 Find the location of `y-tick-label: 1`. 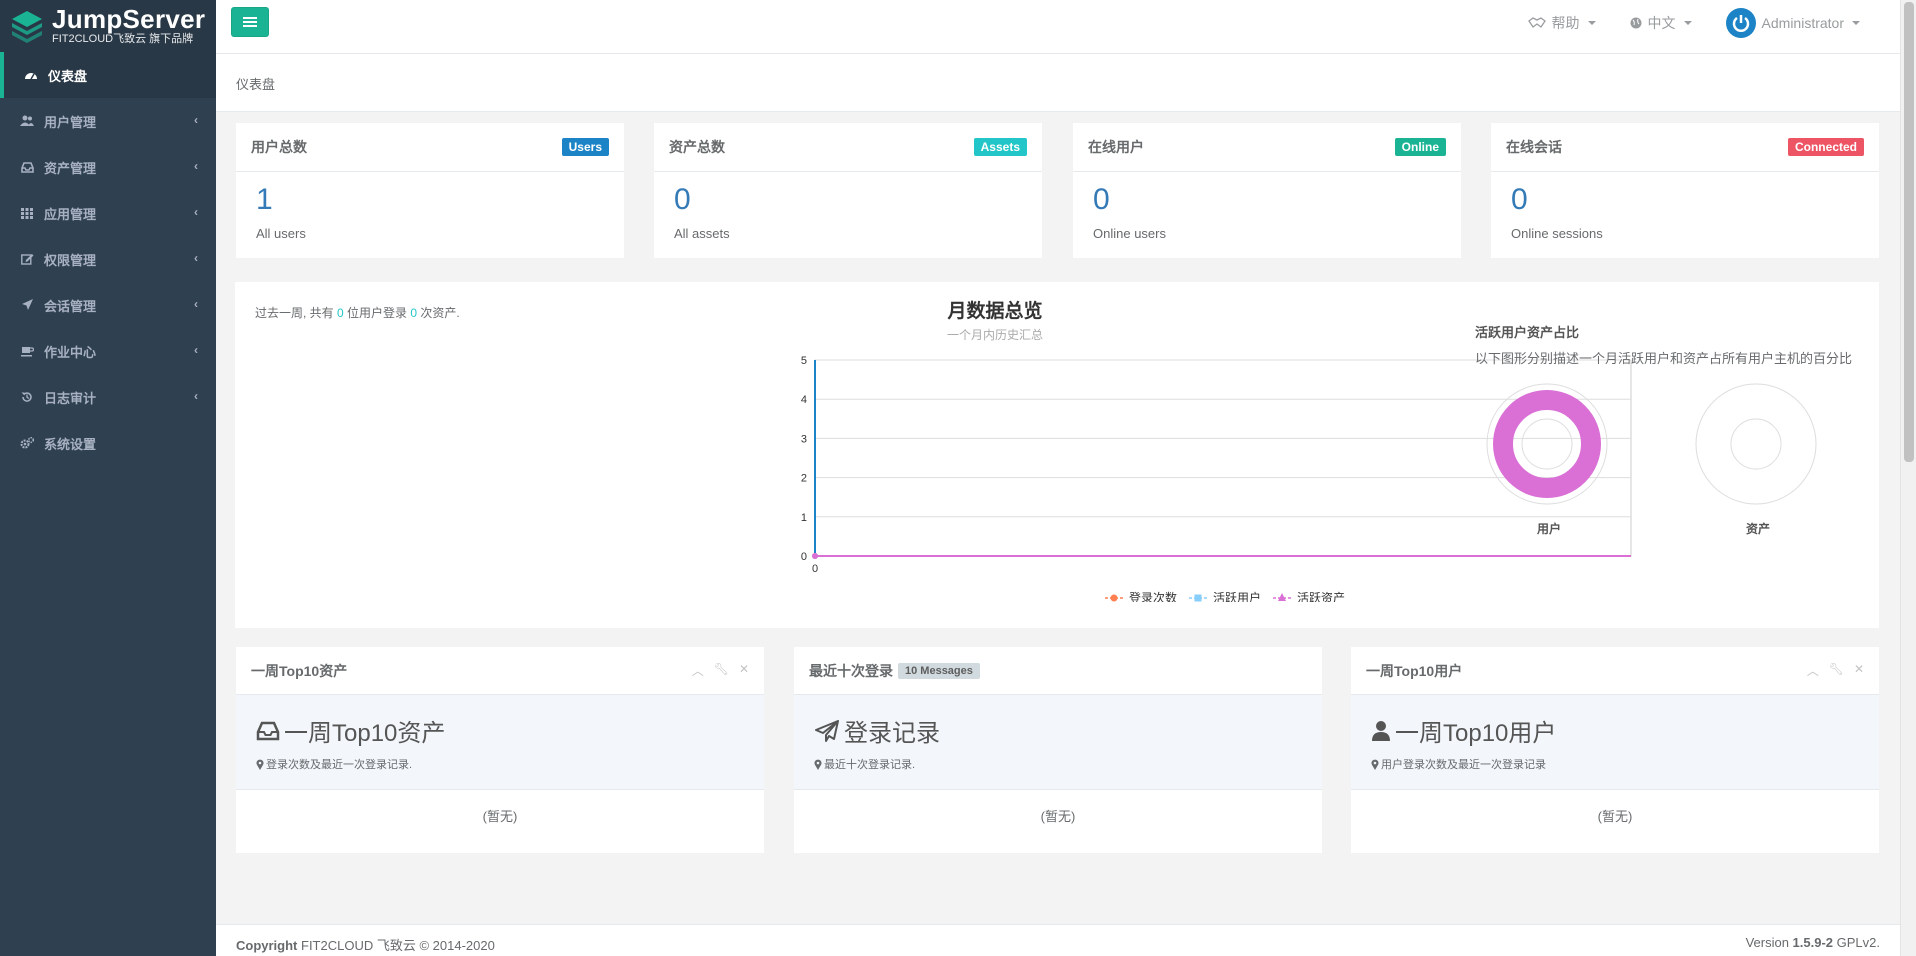

y-tick-label: 1 is located at coordinates (804, 518).